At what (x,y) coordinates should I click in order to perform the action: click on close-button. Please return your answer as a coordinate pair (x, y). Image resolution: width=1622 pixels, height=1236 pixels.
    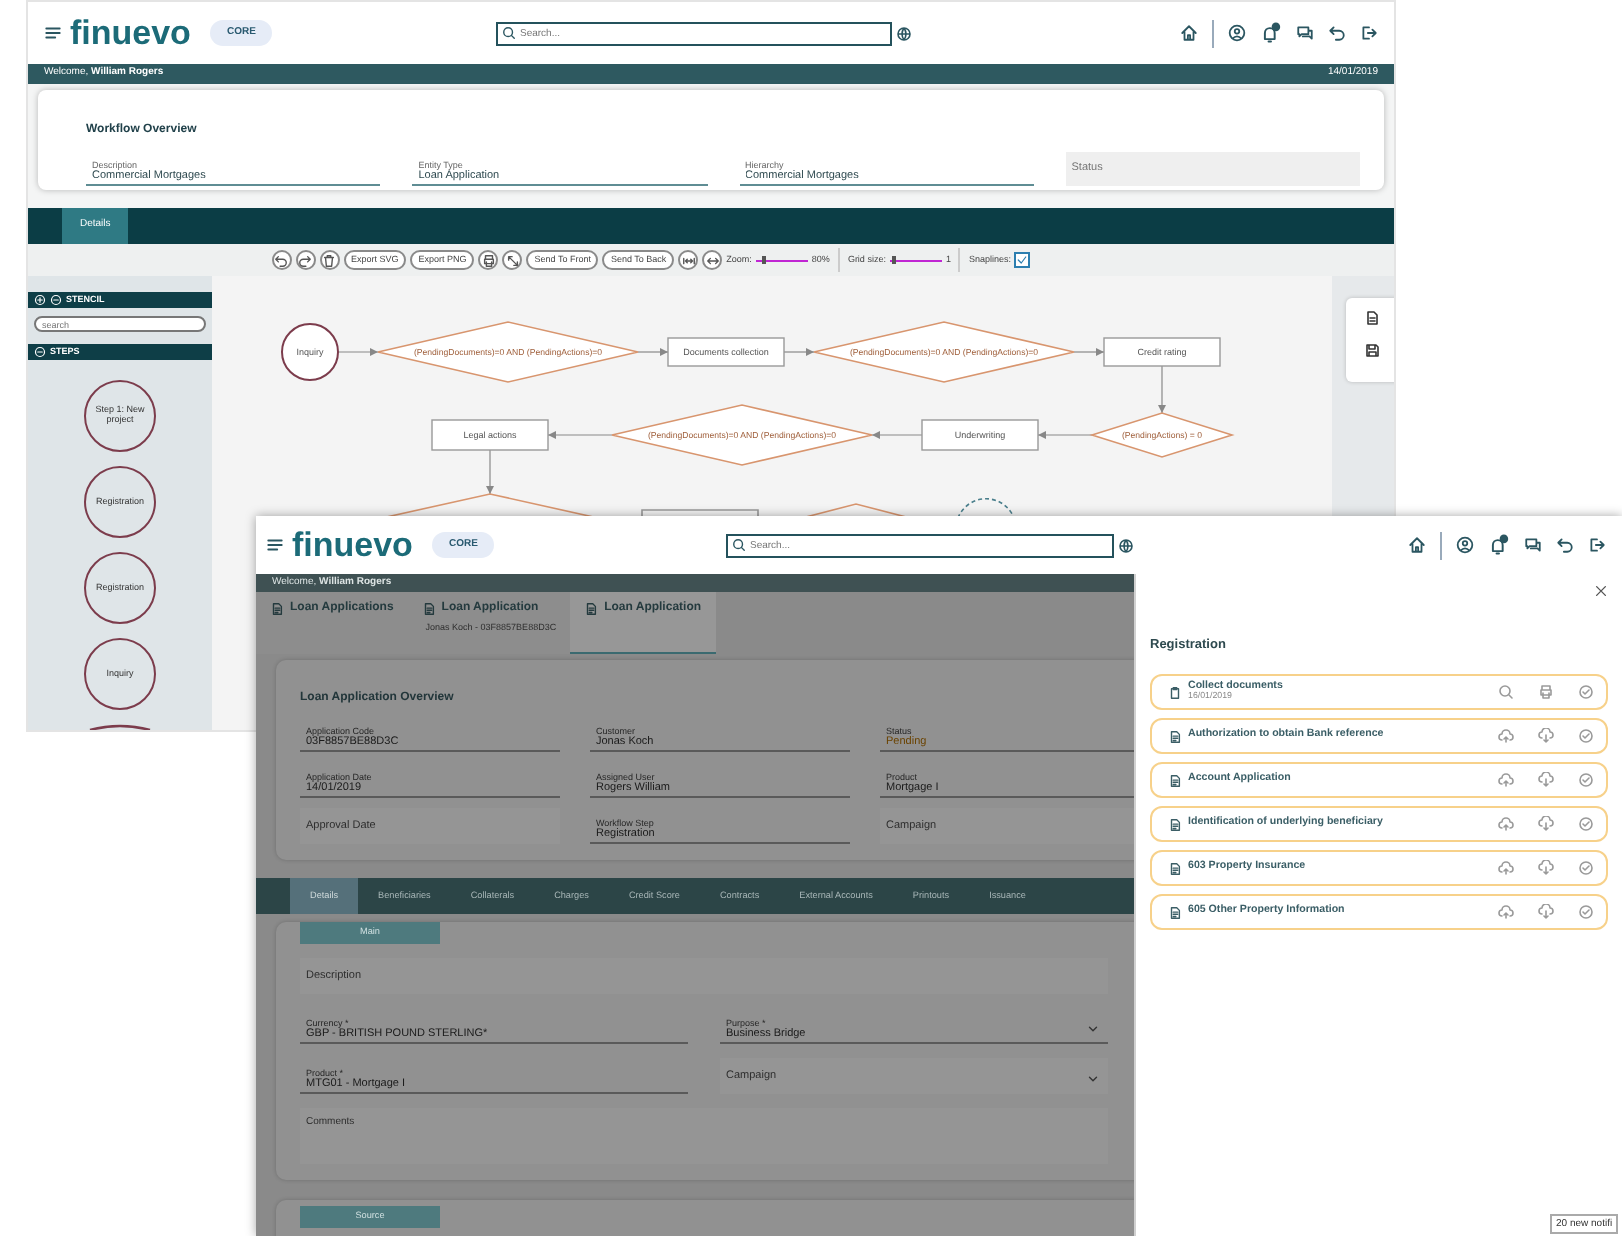
    Looking at the image, I should click on (1601, 591).